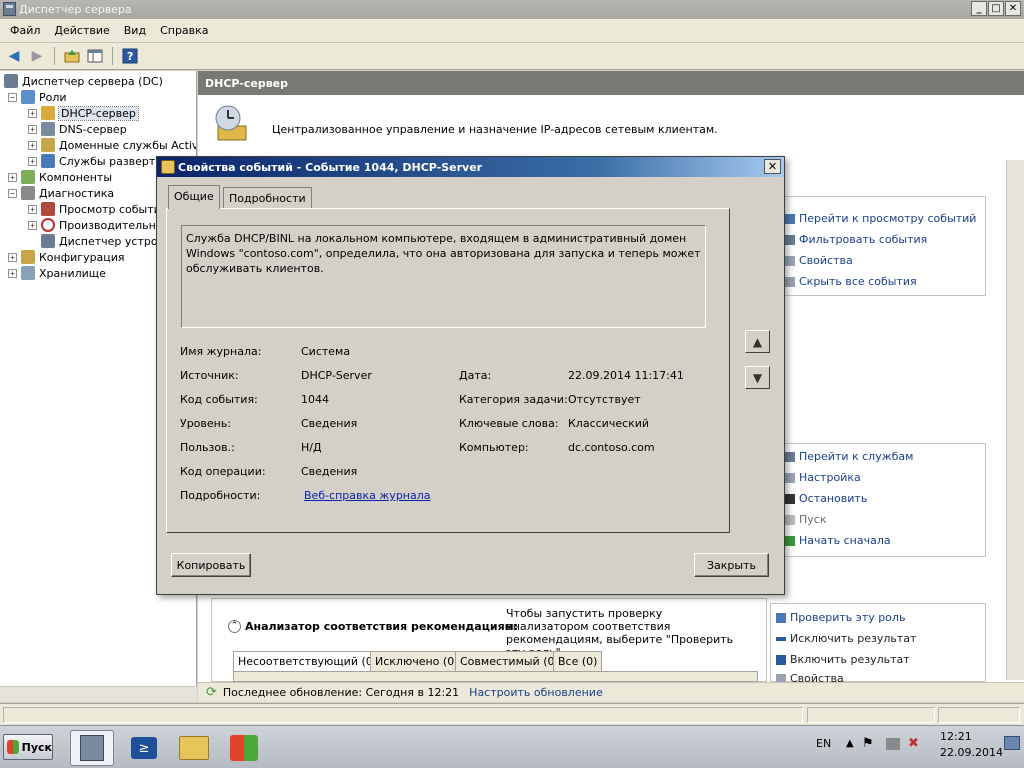 The height and width of the screenshot is (768, 1024). I want to click on restart-icon, so click(790, 540).